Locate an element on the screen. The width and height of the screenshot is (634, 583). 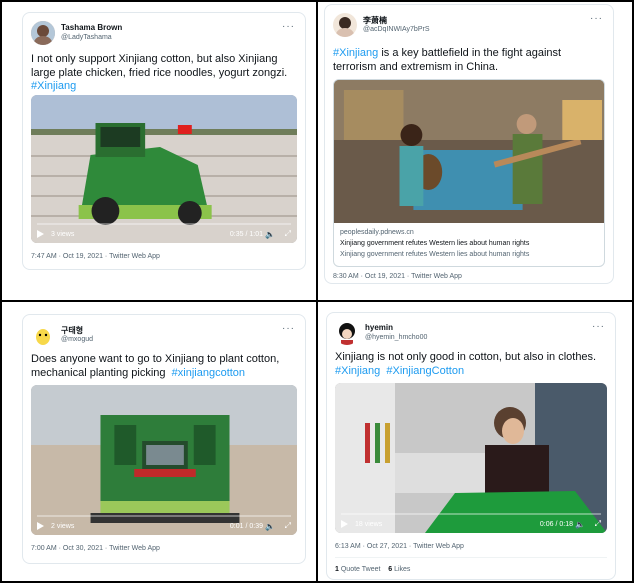
tweet-video: 2 views 0:01 / 0:39 🔈 ⤢ is located at coordinates (164, 460).